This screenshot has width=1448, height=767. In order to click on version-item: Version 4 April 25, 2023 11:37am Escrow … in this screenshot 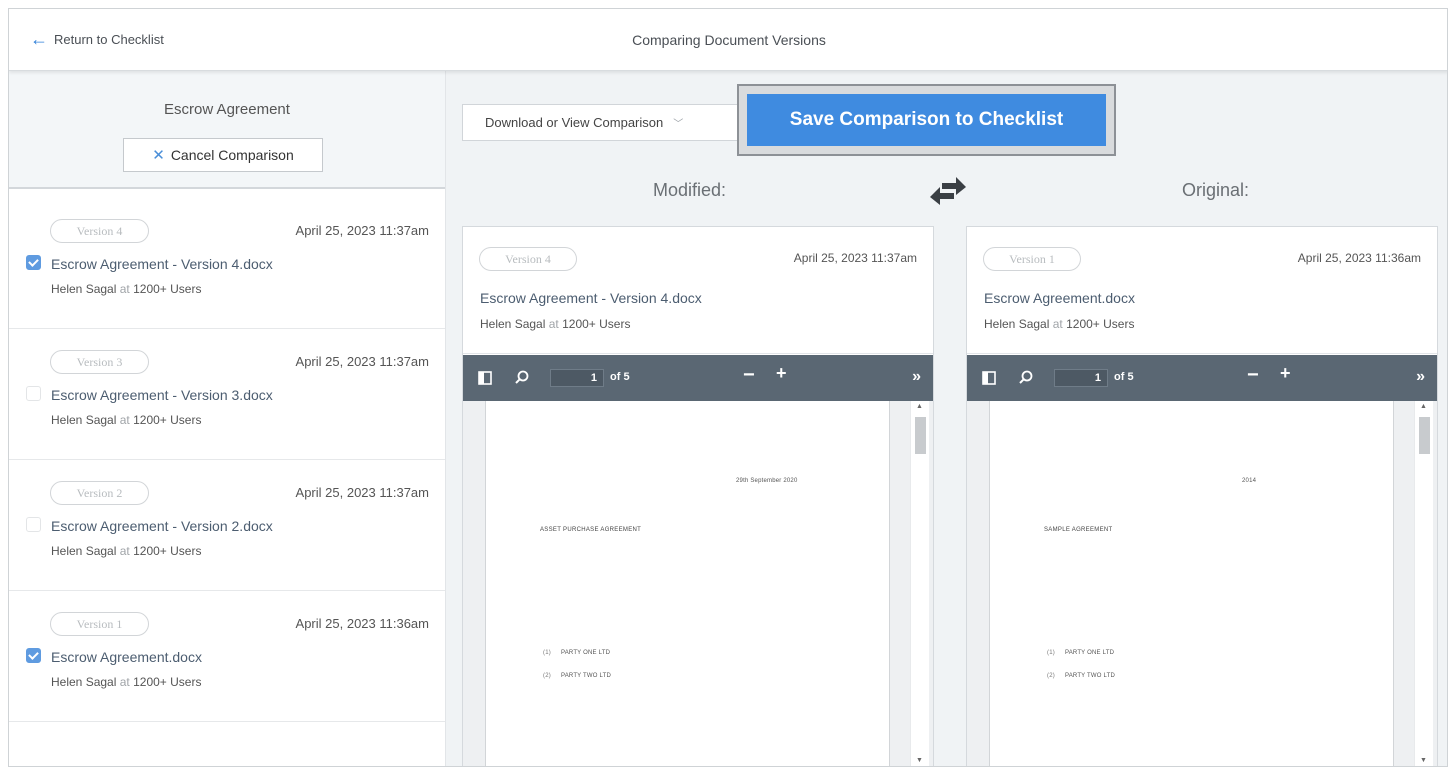, I will do `click(227, 263)`.